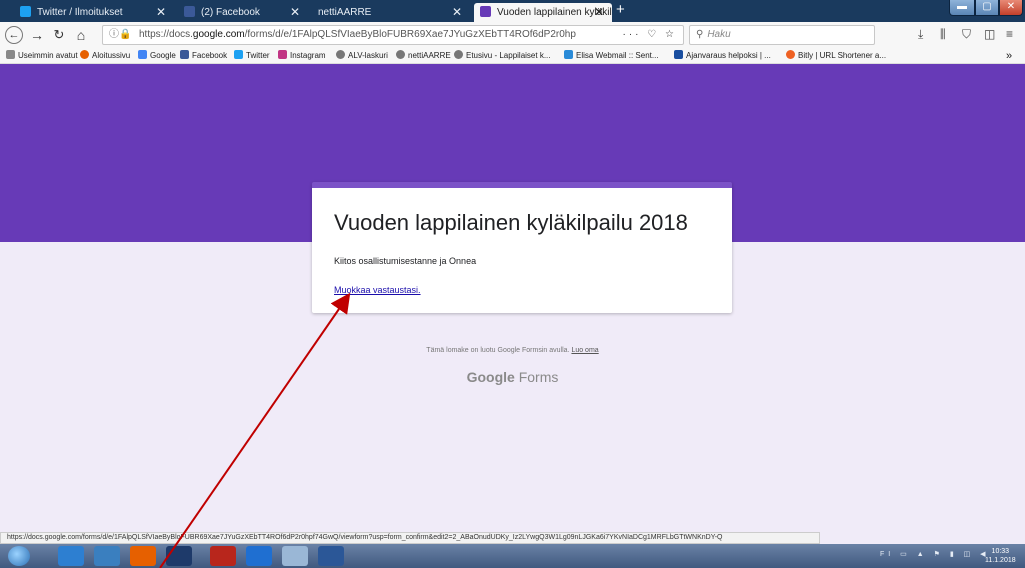 The width and height of the screenshot is (1025, 568). I want to click on minimize-button: ▬, so click(962, 8).